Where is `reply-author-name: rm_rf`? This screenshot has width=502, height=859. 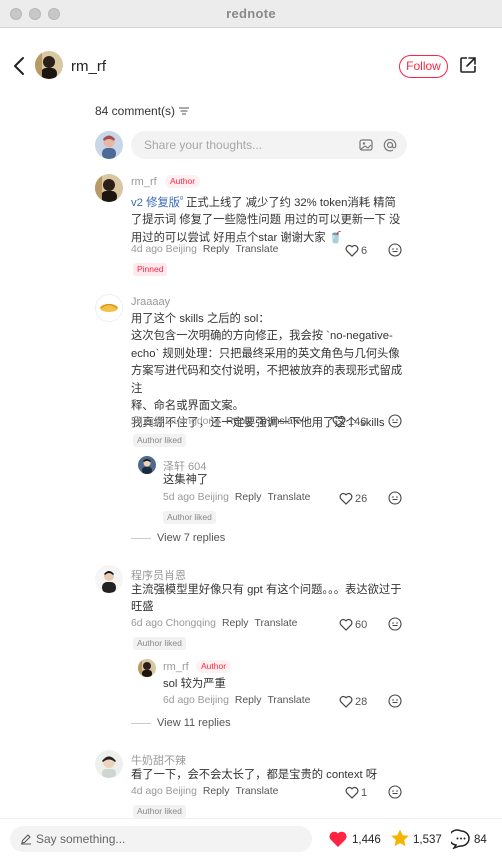 reply-author-name: rm_rf is located at coordinates (176, 667).